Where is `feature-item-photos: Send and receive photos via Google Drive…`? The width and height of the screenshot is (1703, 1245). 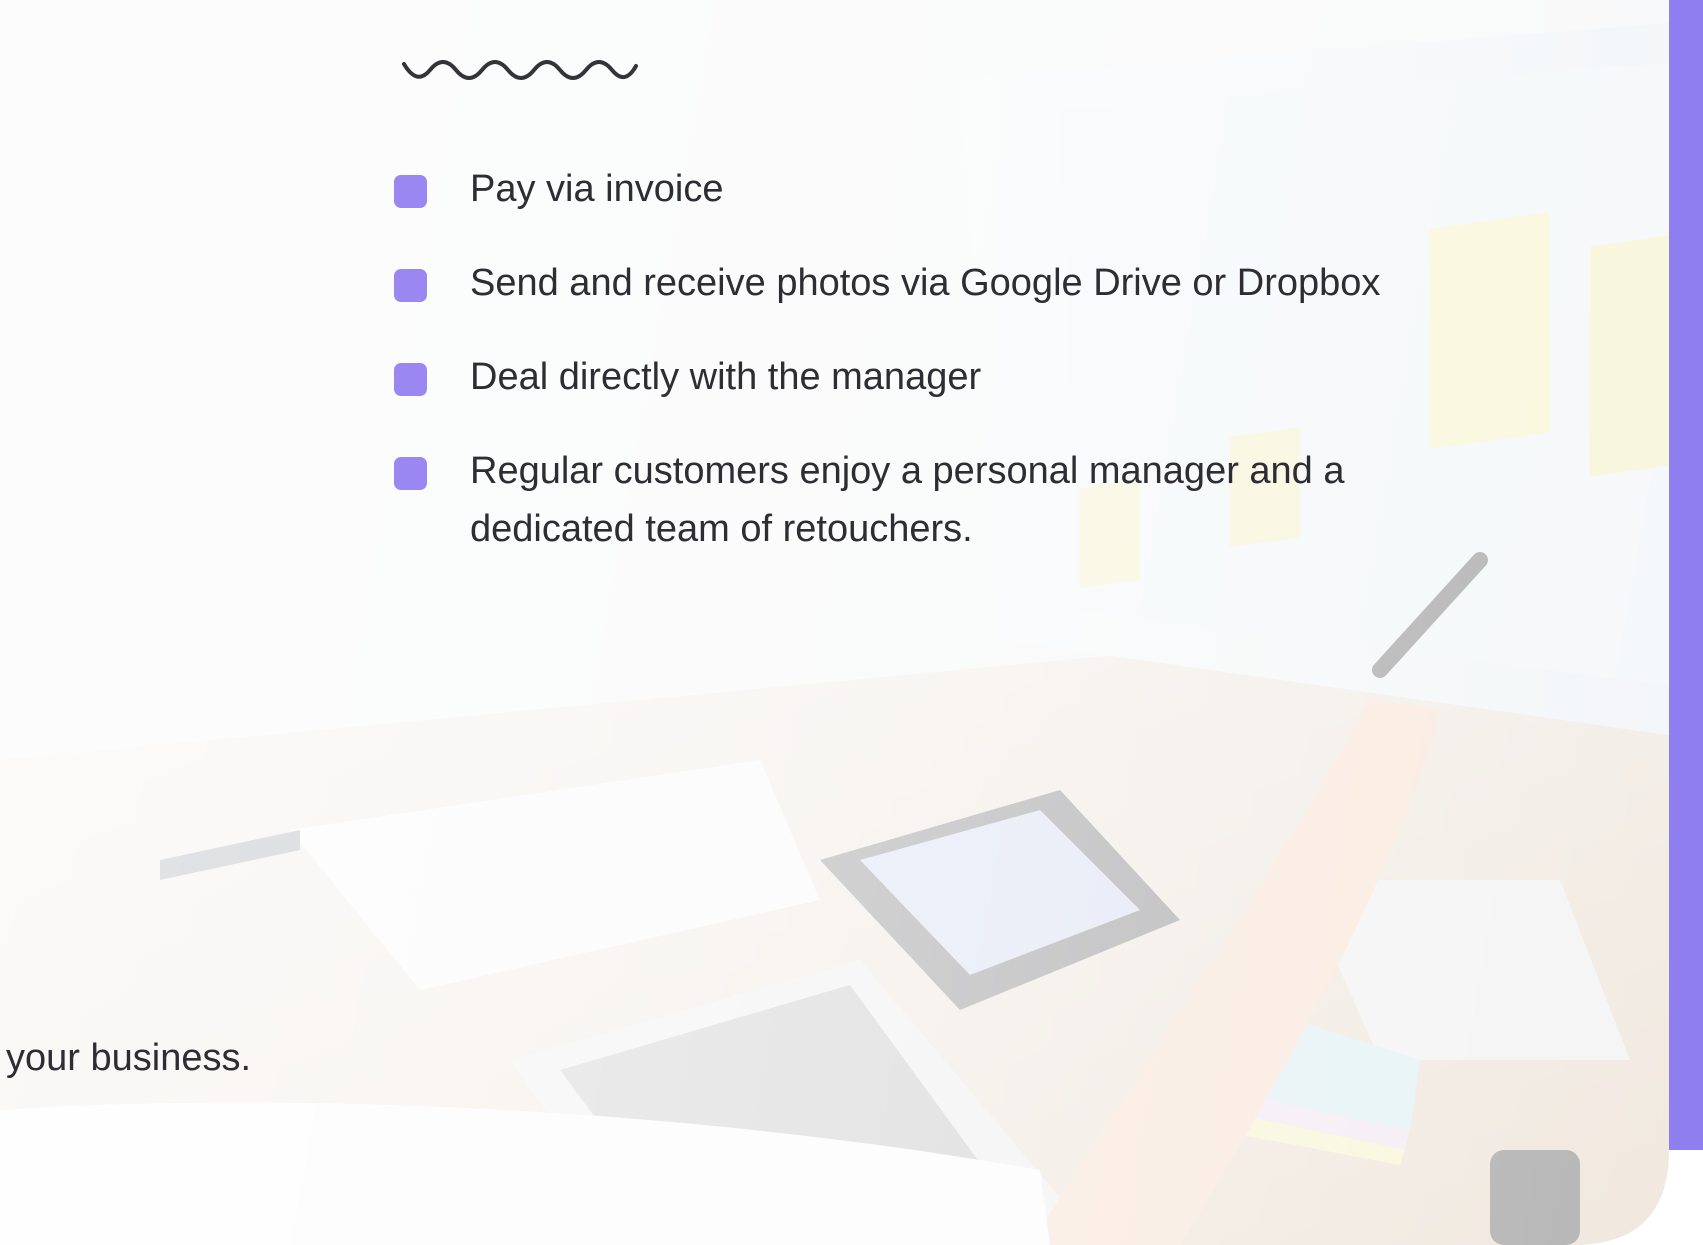 feature-item-photos: Send and receive photos via Google Drive… is located at coordinates (944, 283).